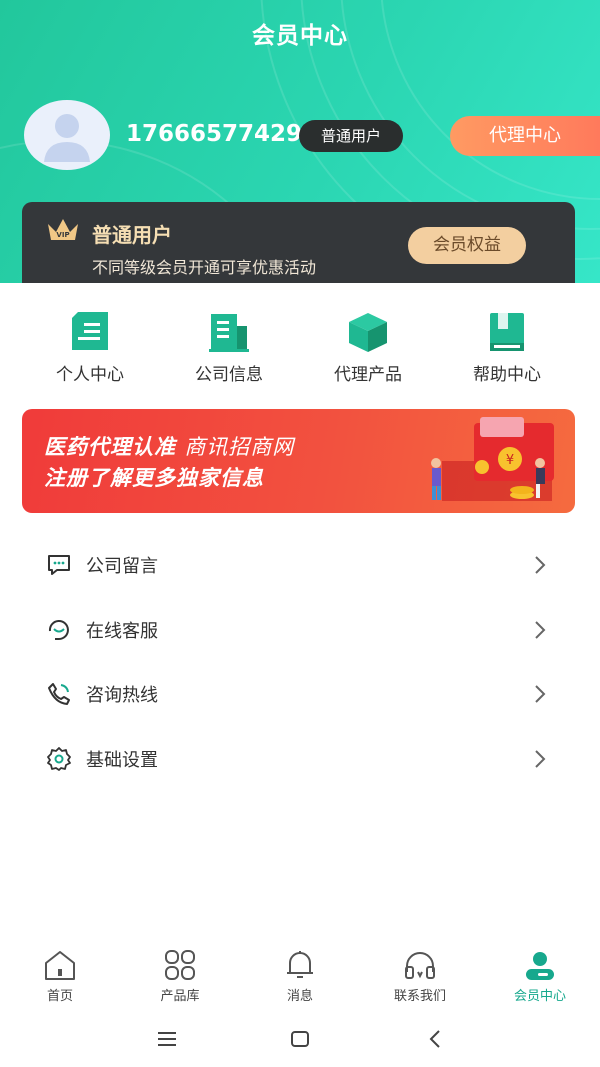 Image resolution: width=600 pixels, height=1067 pixels. I want to click on tab-messages: 消息, so click(300, 973).